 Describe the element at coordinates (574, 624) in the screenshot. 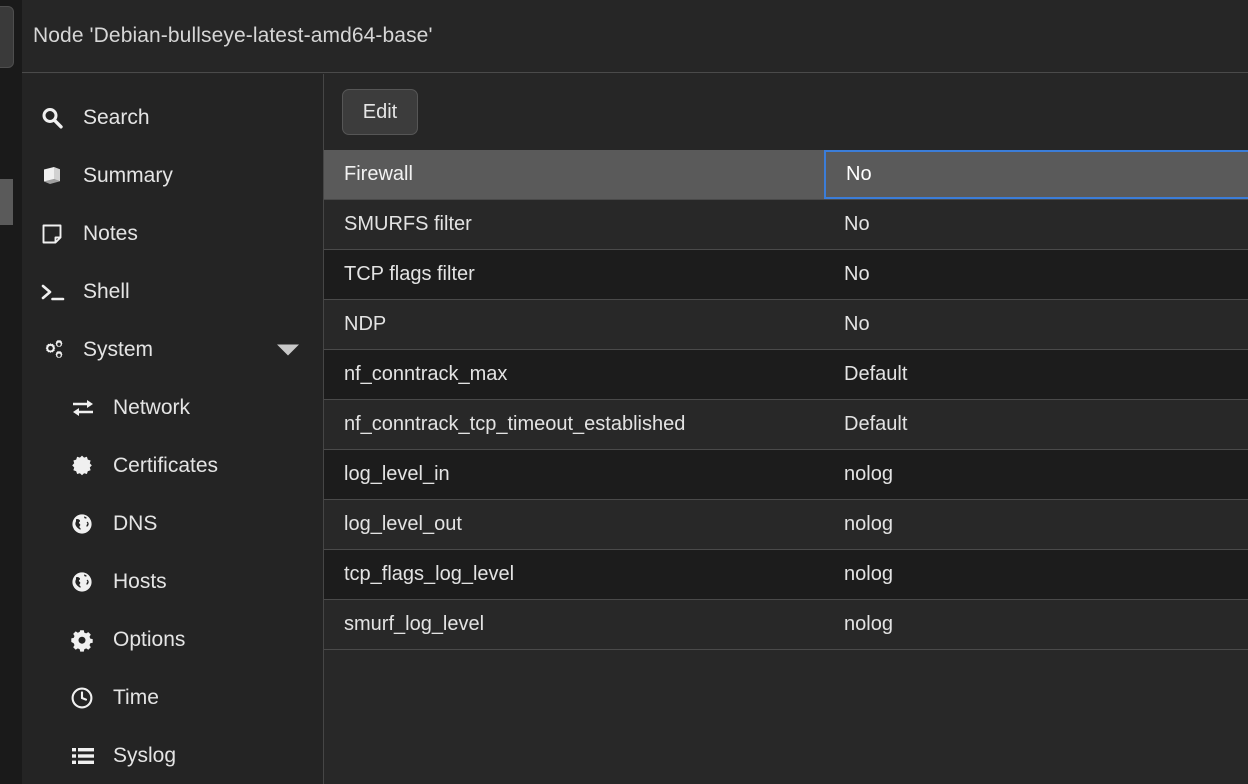

I see `option-name-cell: smurf_log_level` at that location.